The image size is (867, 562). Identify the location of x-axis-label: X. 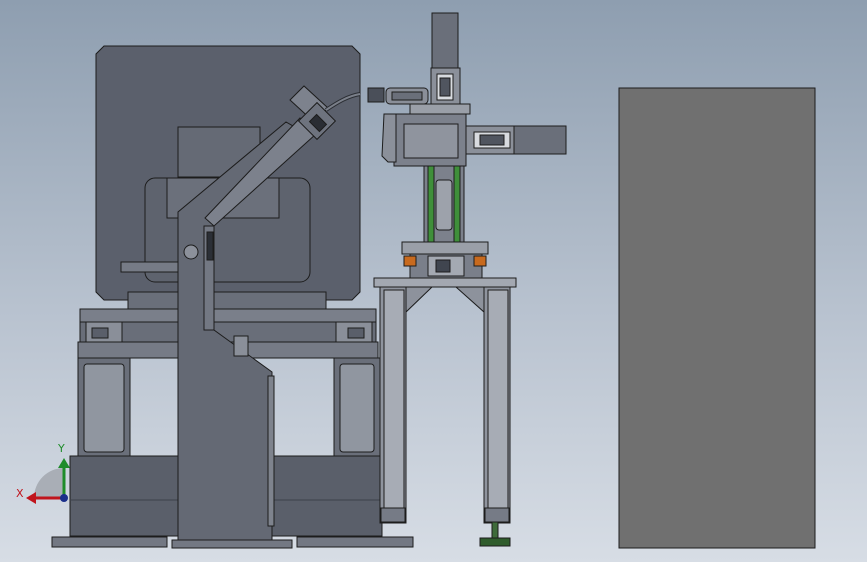
(20, 493).